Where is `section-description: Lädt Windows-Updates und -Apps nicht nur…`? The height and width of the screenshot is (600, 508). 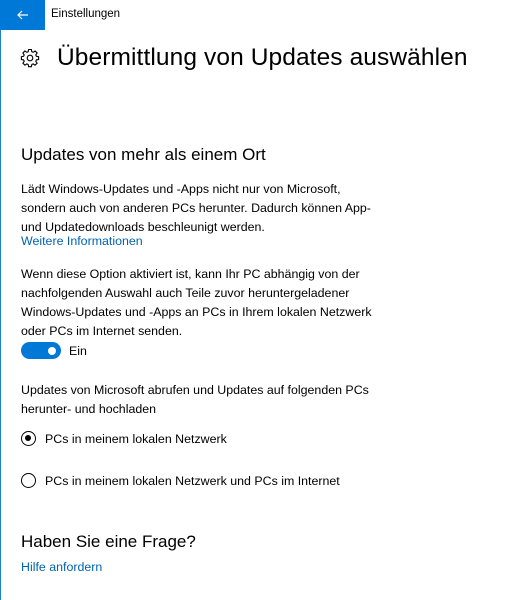
section-description: Lädt Windows-Updates und -Apps nicht nur… is located at coordinates (208, 208).